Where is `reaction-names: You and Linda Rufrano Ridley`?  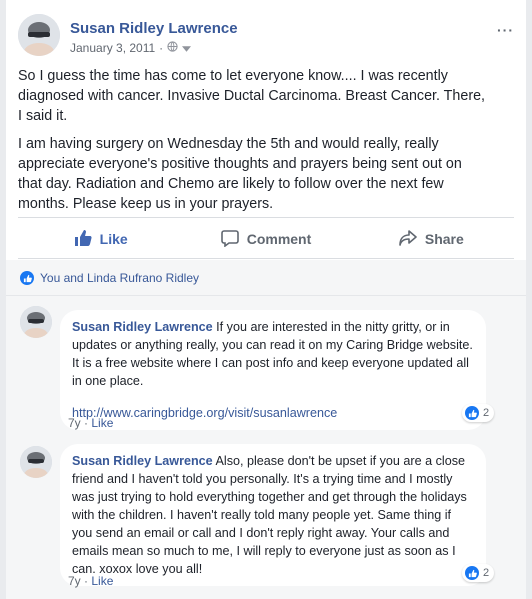 reaction-names: You and Linda Rufrano Ridley is located at coordinates (120, 278).